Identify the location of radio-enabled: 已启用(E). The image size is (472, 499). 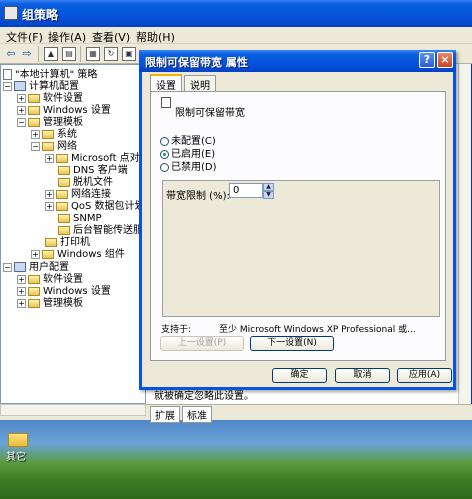
(187, 155).